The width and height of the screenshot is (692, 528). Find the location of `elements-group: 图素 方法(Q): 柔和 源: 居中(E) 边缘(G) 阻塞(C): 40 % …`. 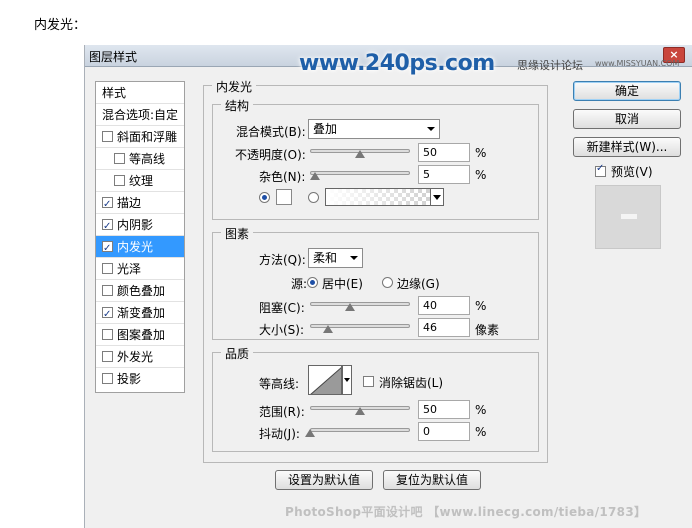

elements-group: 图素 方法(Q): 柔和 源: 居中(E) 边缘(G) 阻塞(C): 40 % … is located at coordinates (375, 282).